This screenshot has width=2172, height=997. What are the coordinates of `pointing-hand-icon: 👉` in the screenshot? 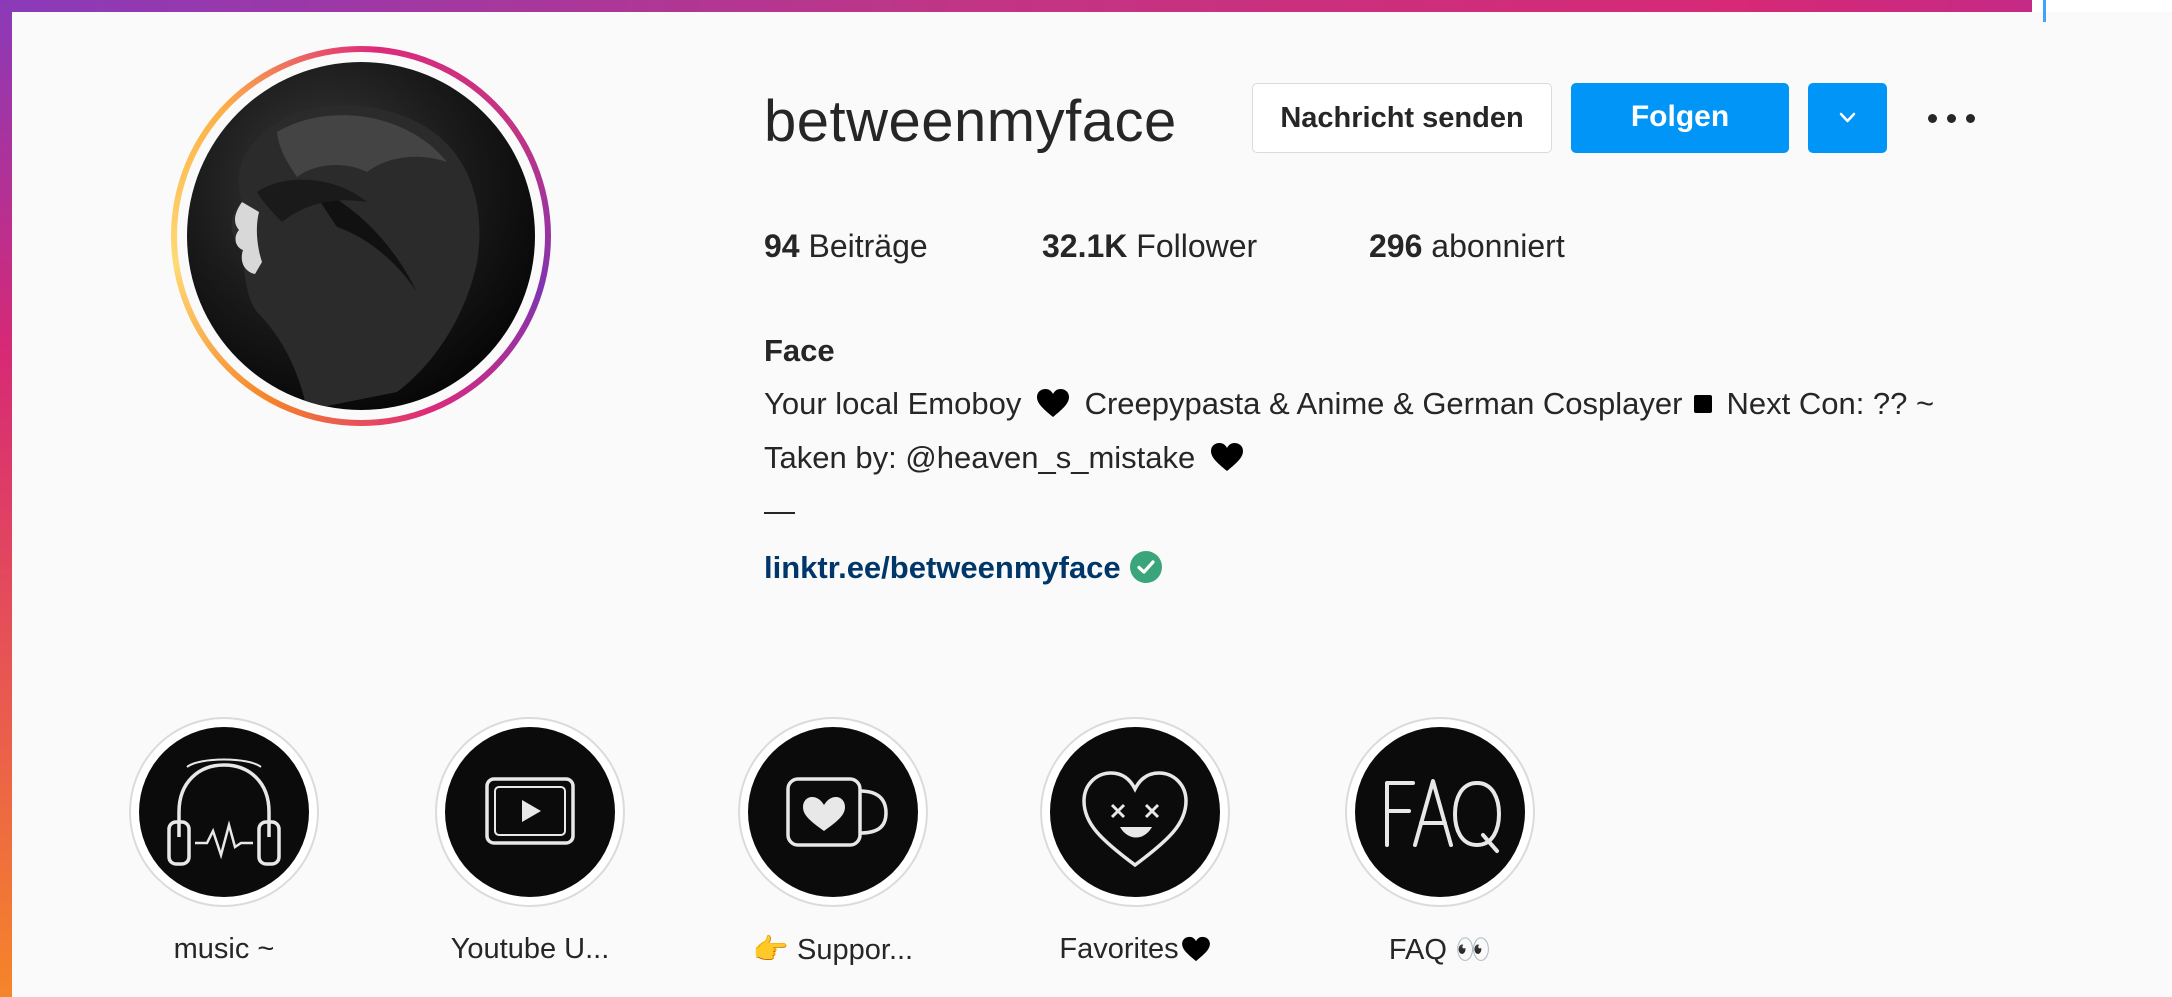 It's located at (770, 950).